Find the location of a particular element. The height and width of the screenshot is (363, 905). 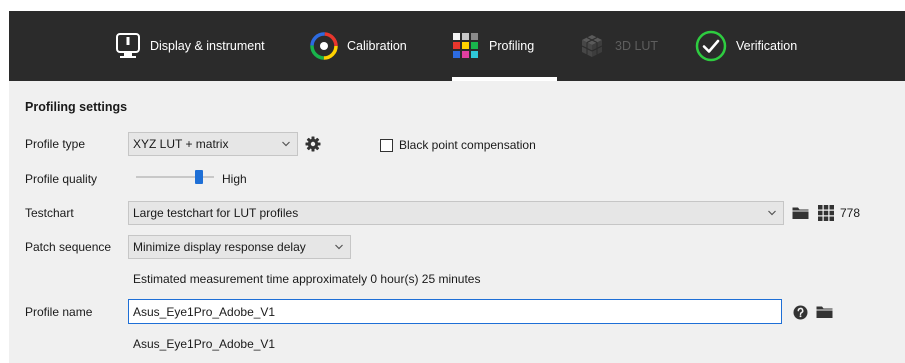

profile-type-select: XYZ LUT + matrix is located at coordinates (213, 144).